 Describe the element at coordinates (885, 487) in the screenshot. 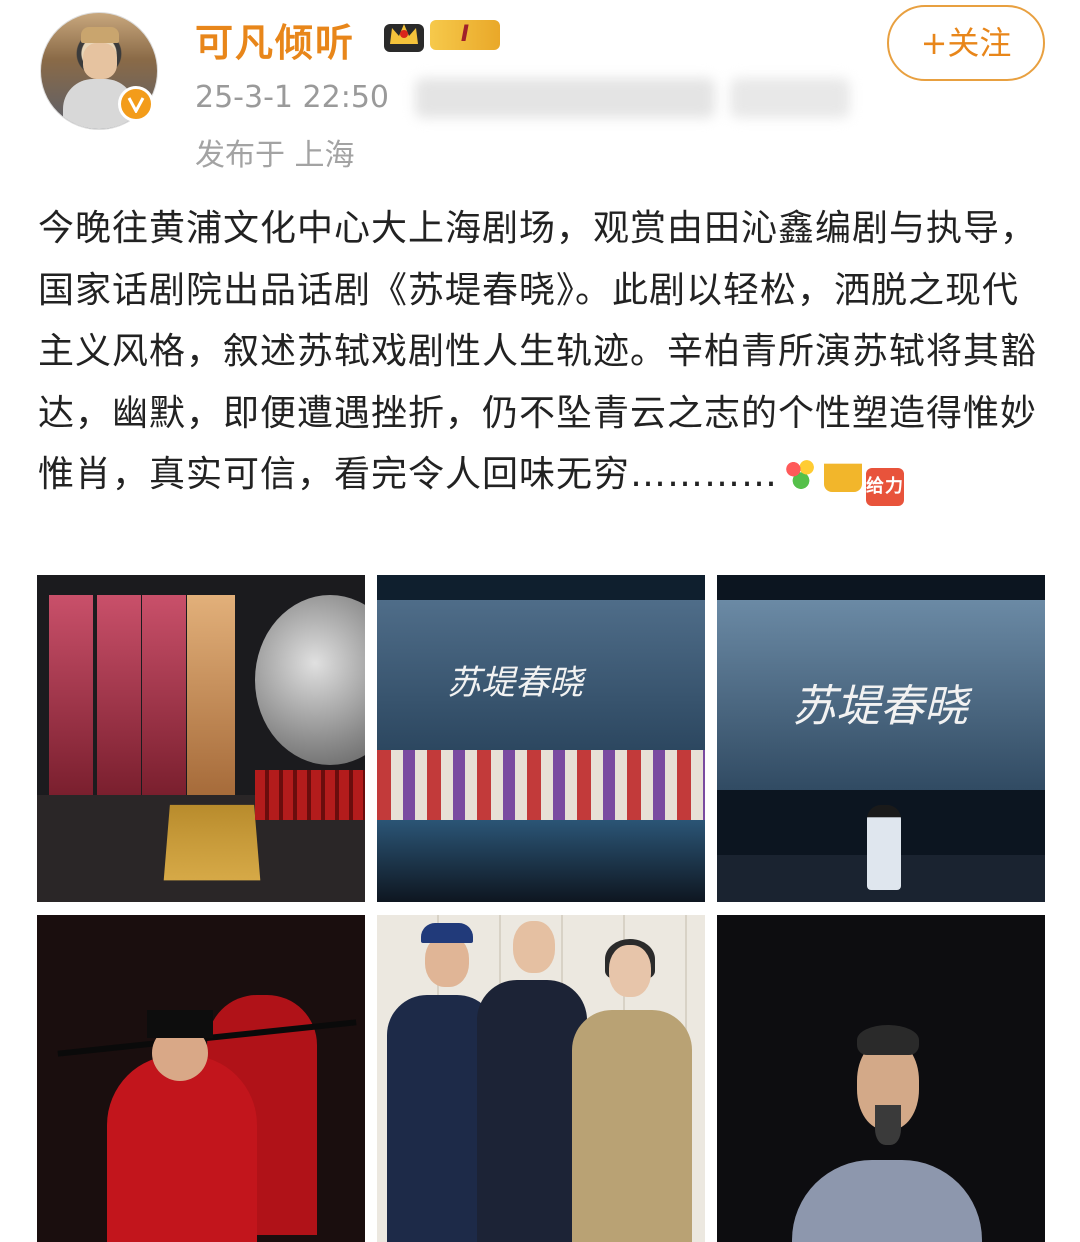

I see `geili-emoji-icon: 给力` at that location.